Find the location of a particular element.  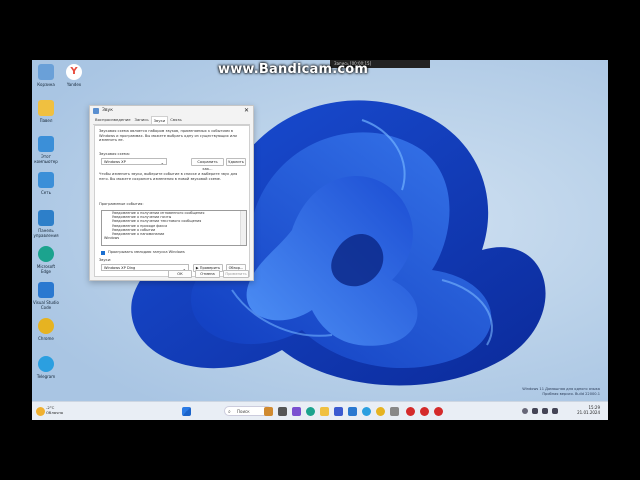

list-item: Windows is located at coordinates (174, 238).